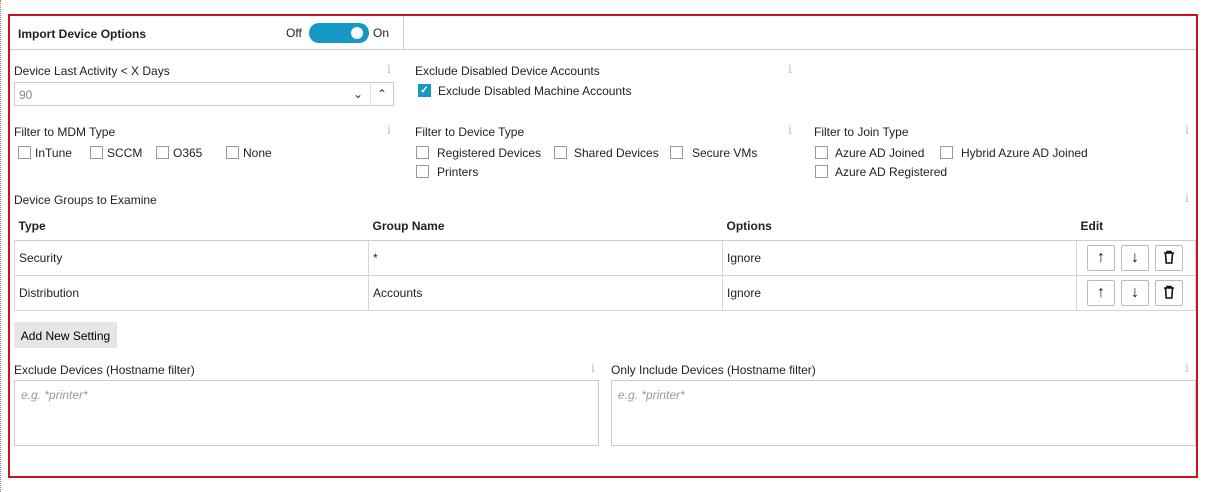  I want to click on printers-label: Printers, so click(458, 172).